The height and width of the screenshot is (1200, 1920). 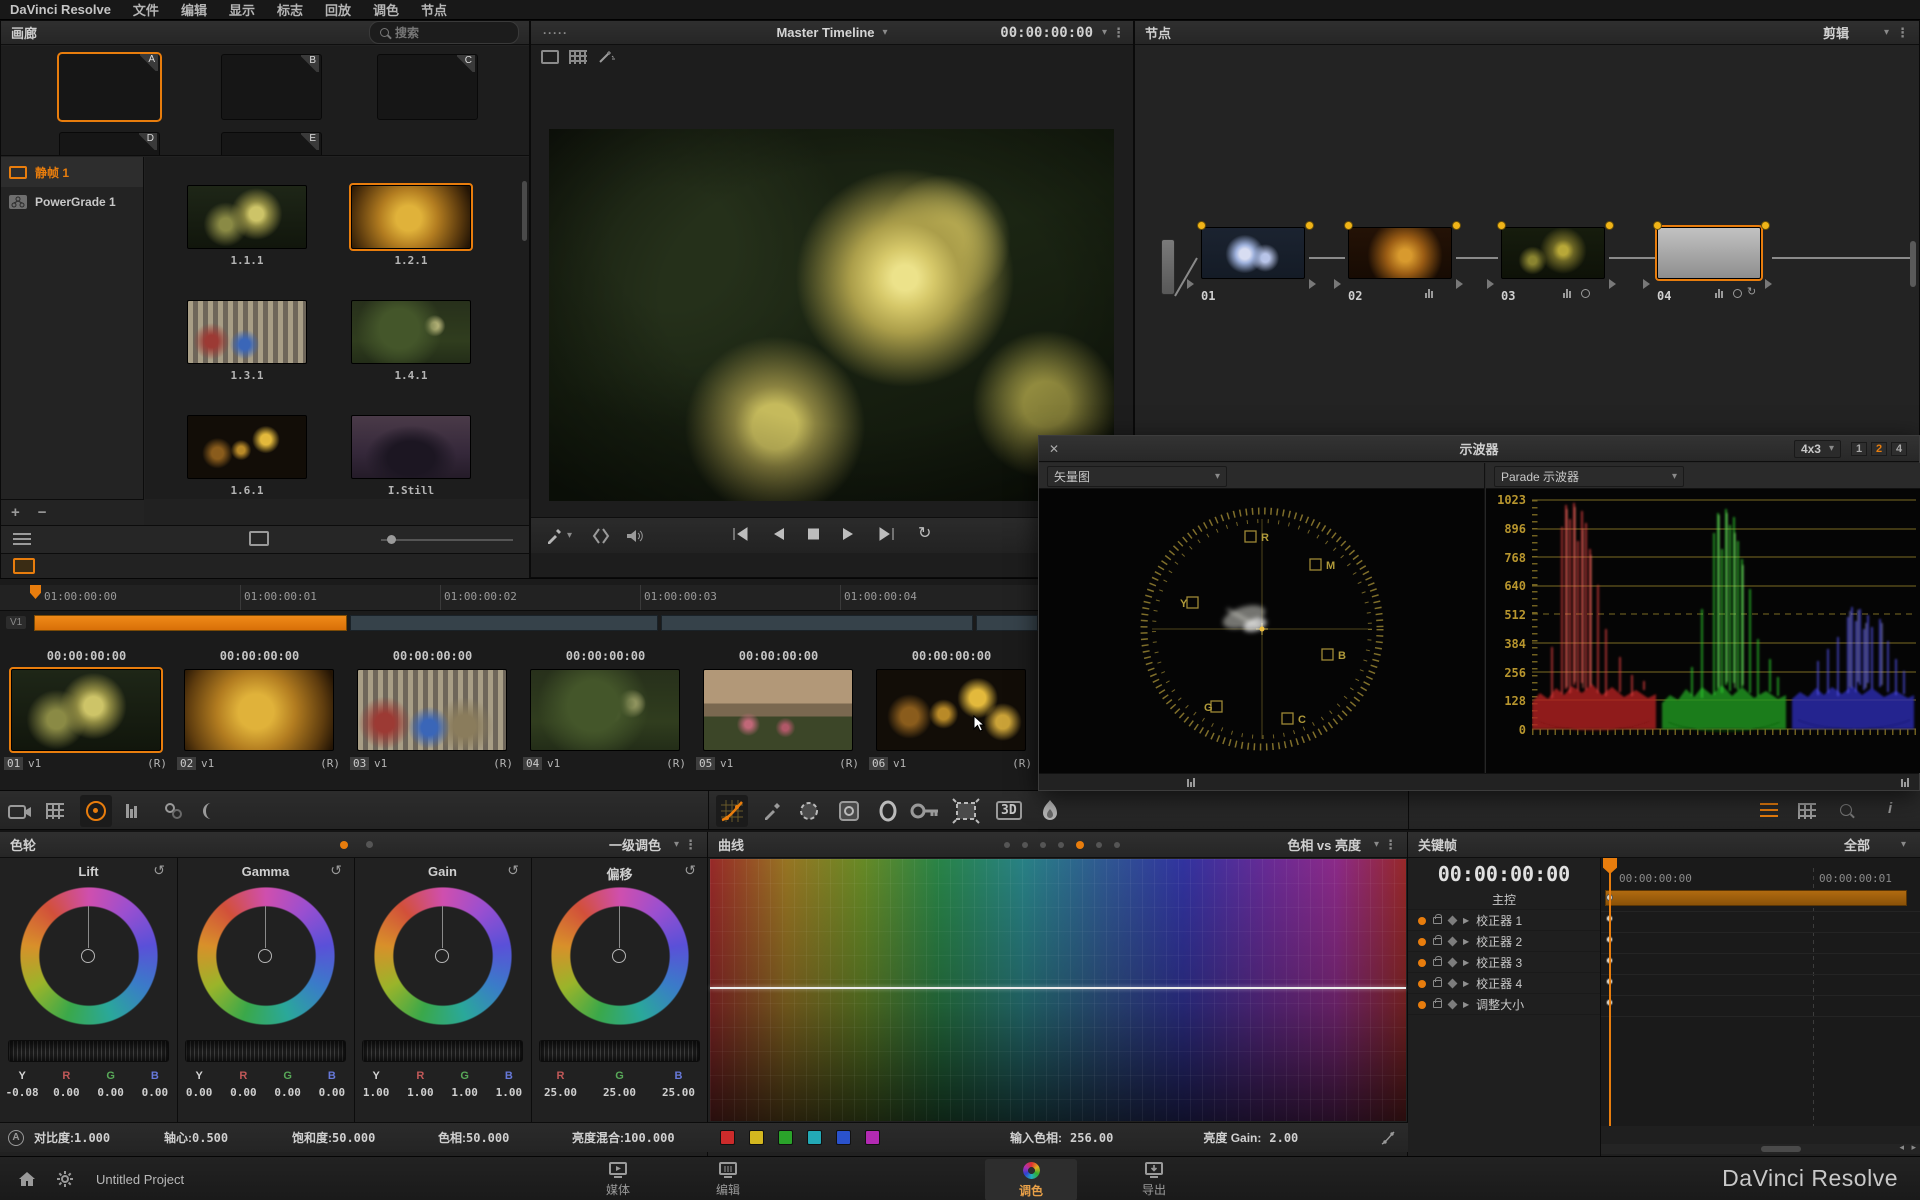 I want to click on hue-swatch-yellow, so click(x=756, y=1137).